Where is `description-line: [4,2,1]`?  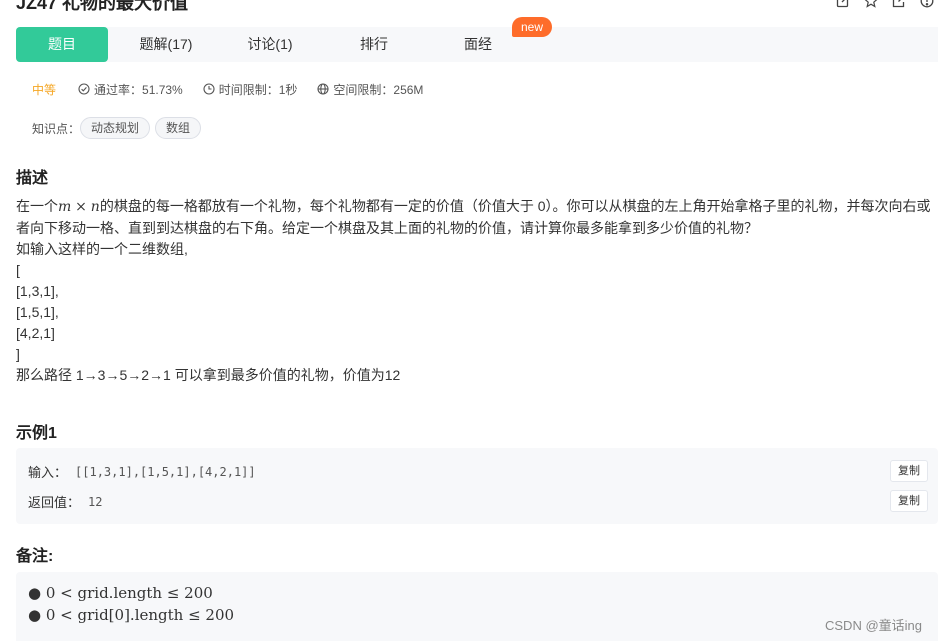 description-line: [4,2,1] is located at coordinates (35, 333).